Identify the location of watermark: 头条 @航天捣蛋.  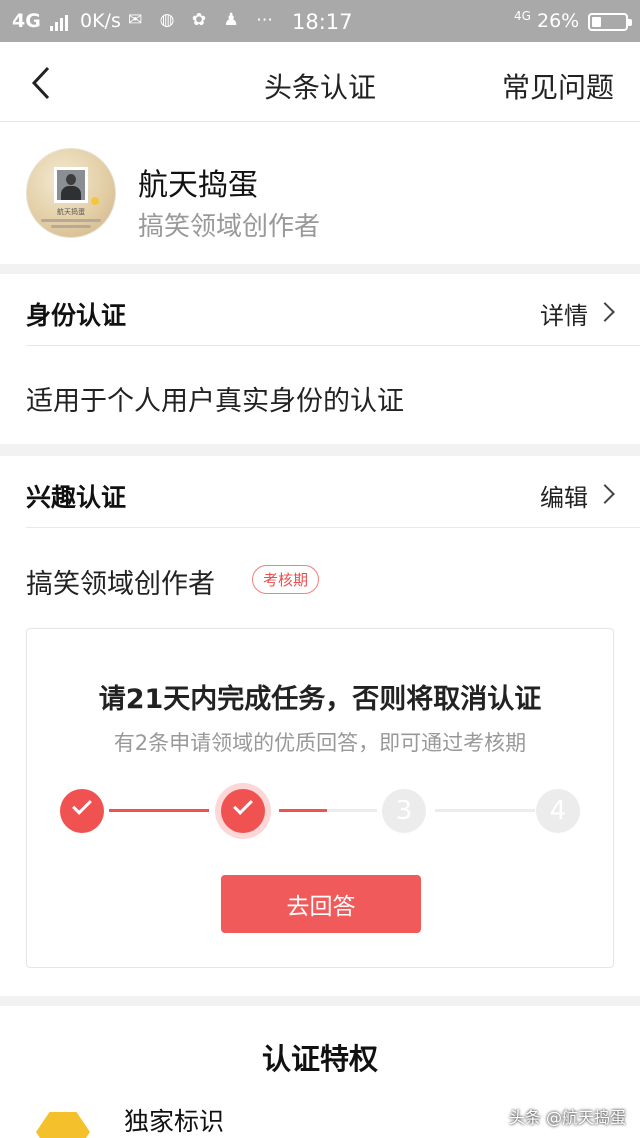
(567, 1117).